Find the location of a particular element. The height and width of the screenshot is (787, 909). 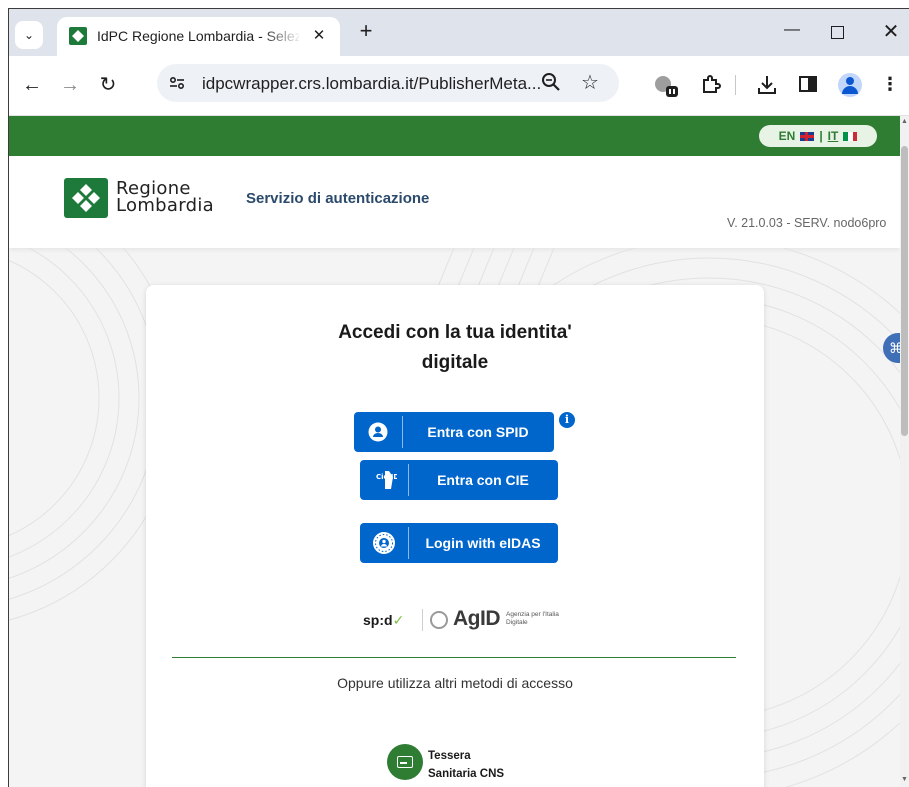

bookmark-star-icon: ☆ is located at coordinates (590, 82).